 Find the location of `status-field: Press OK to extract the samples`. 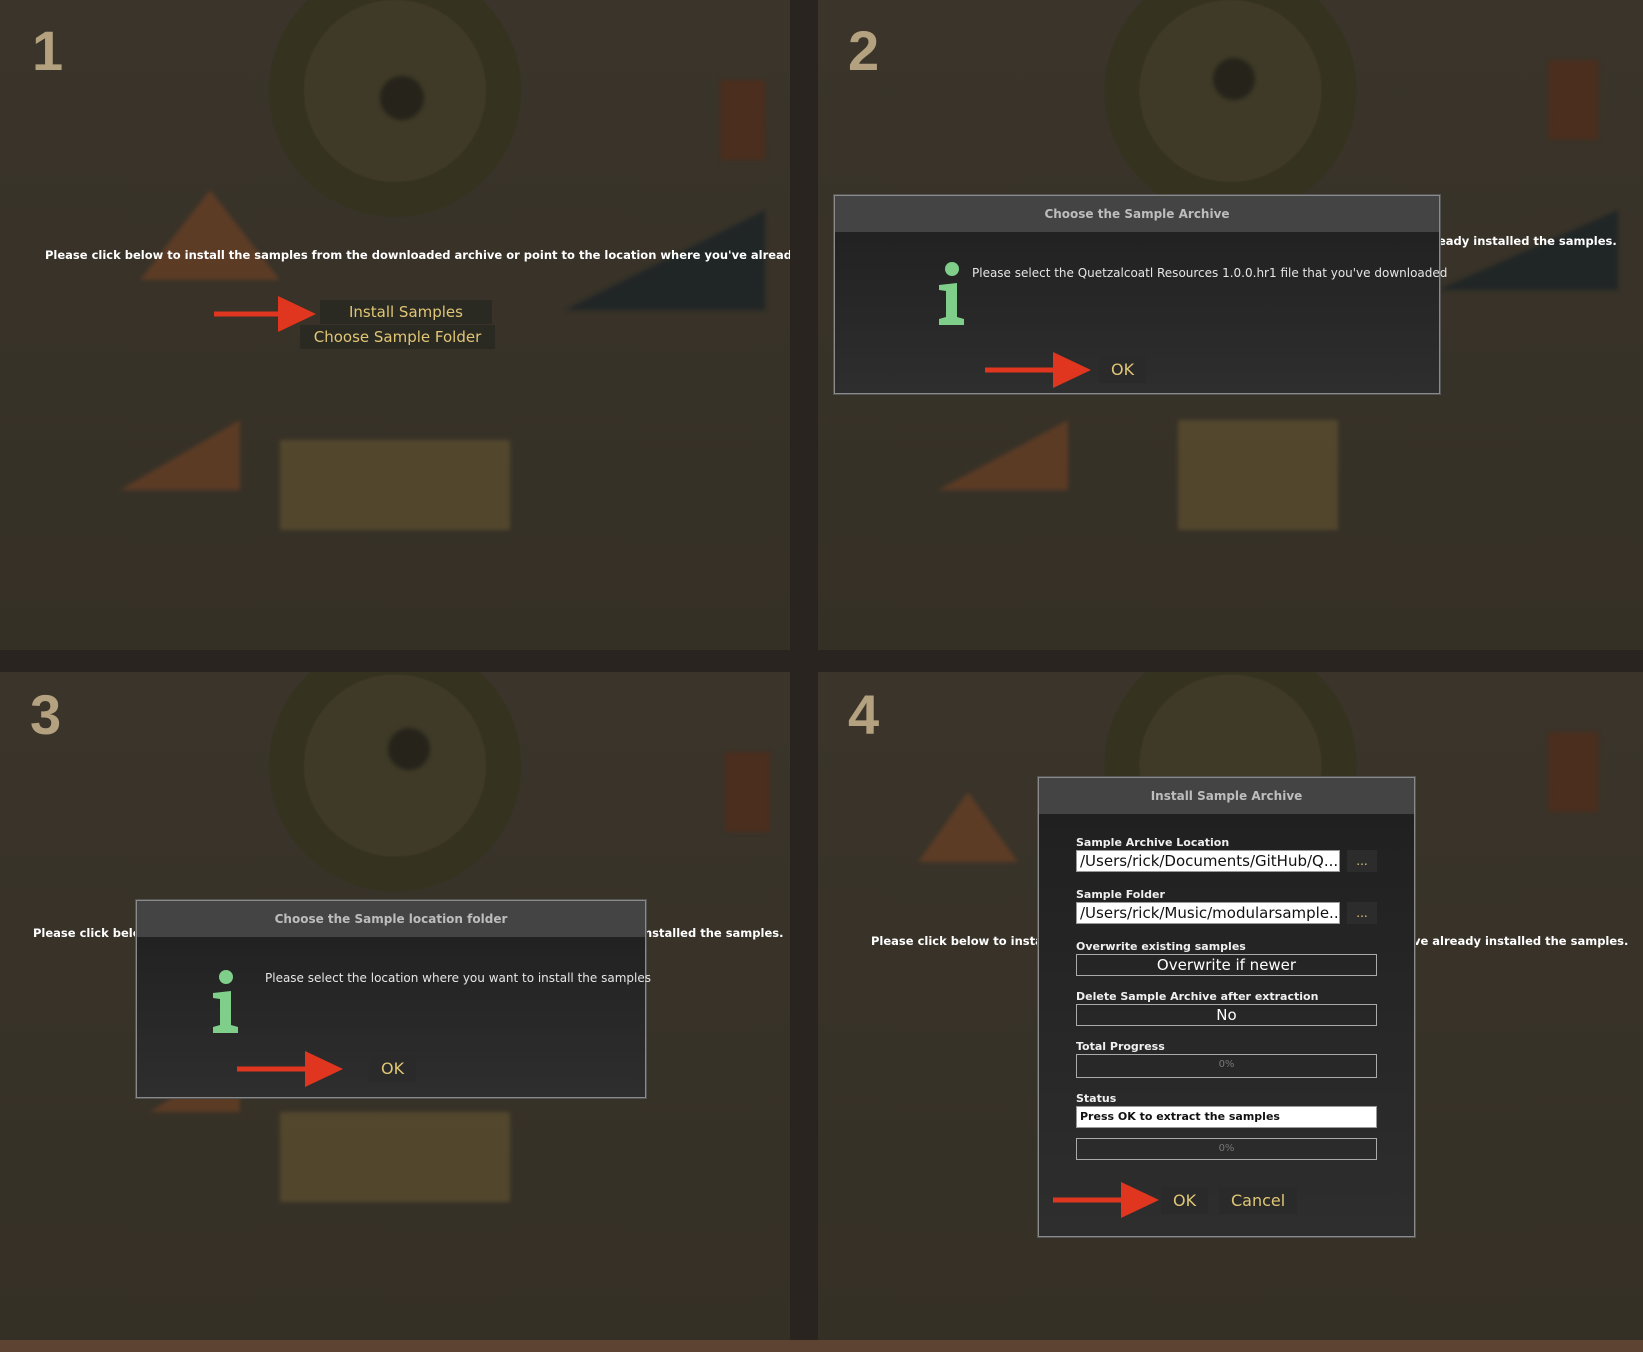

status-field: Press OK to extract the samples is located at coordinates (1226, 1117).